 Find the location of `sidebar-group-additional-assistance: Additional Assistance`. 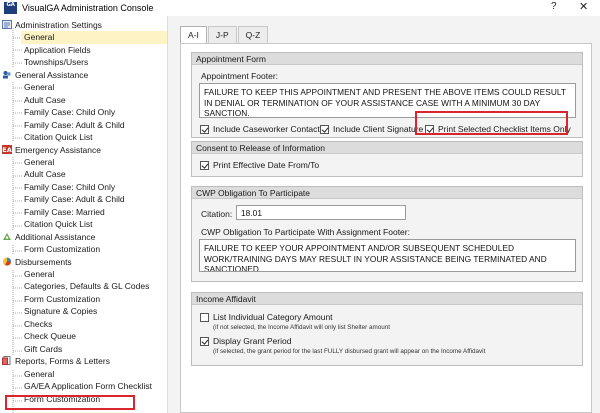

sidebar-group-additional-assistance: Additional Assistance is located at coordinates (48, 237).